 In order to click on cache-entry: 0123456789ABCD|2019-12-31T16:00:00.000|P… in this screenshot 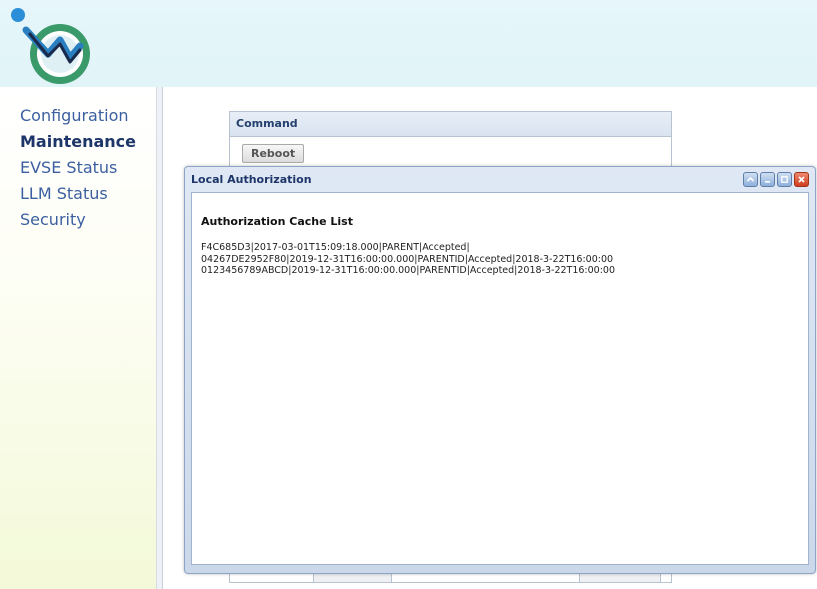, I will do `click(408, 270)`.